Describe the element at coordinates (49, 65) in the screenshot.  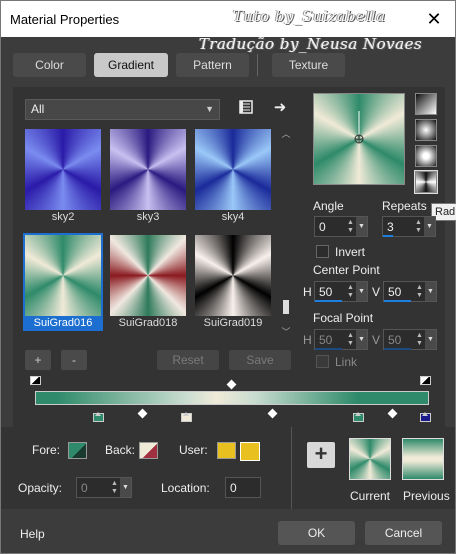
I see `tab-color: Color` at that location.